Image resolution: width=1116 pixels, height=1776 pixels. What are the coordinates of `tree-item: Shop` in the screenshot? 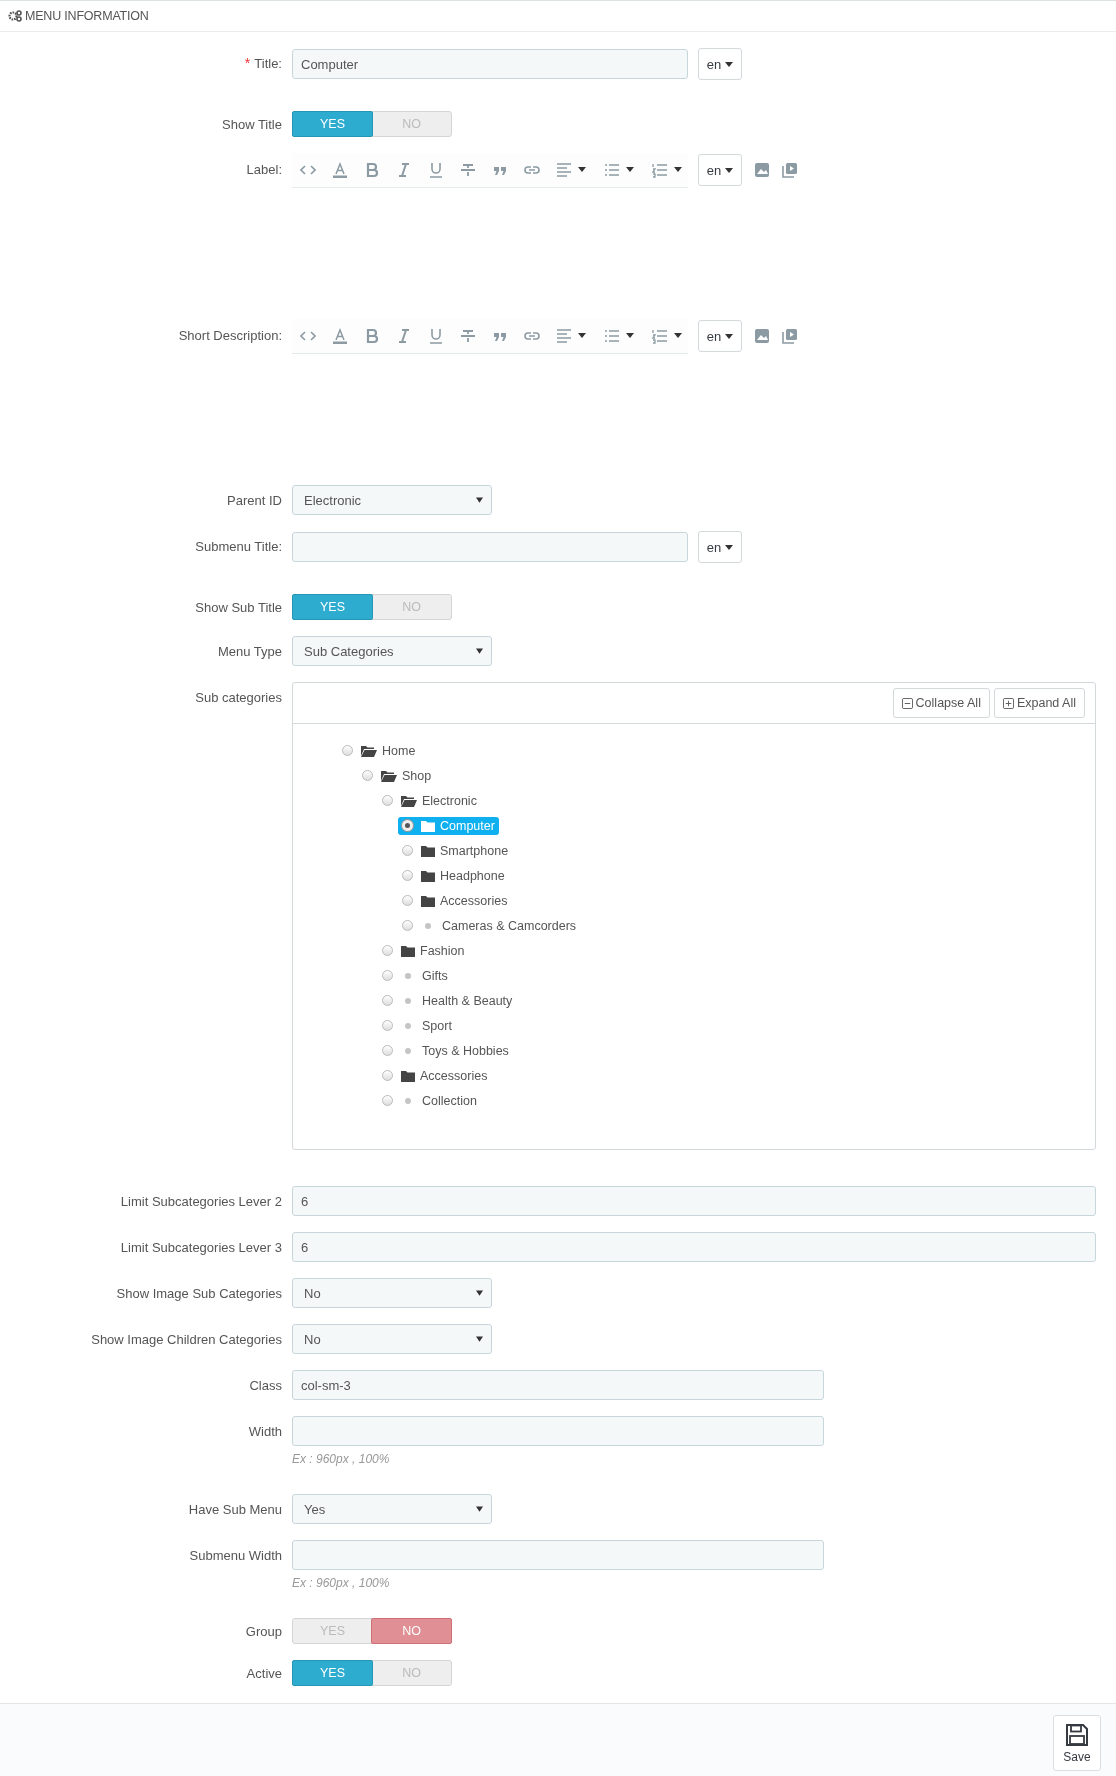 It's located at (397, 775).